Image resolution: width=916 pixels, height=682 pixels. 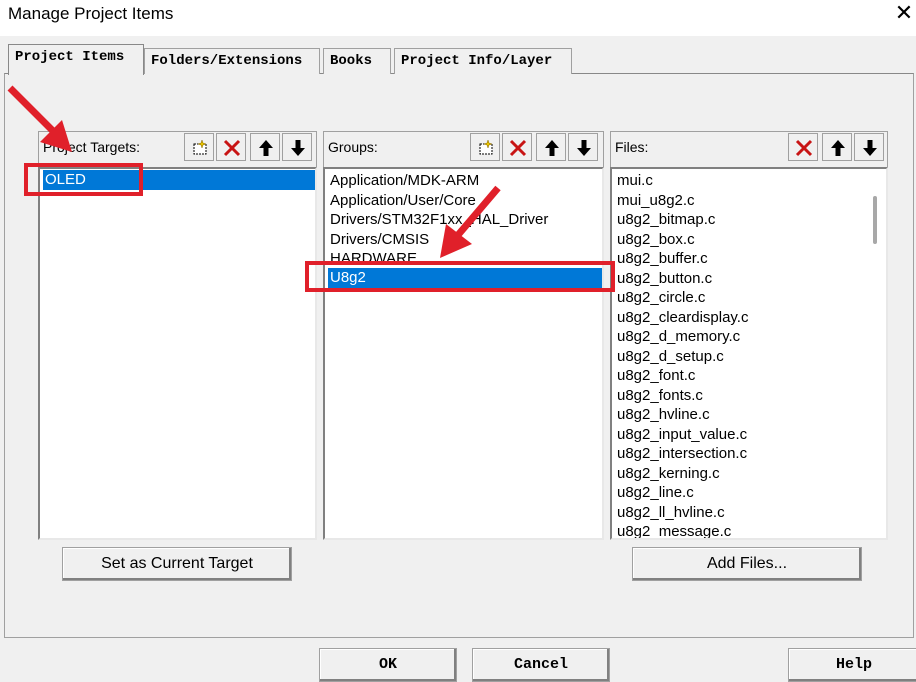 I want to click on set-current-target-button: Set as Current Target, so click(x=177, y=564).